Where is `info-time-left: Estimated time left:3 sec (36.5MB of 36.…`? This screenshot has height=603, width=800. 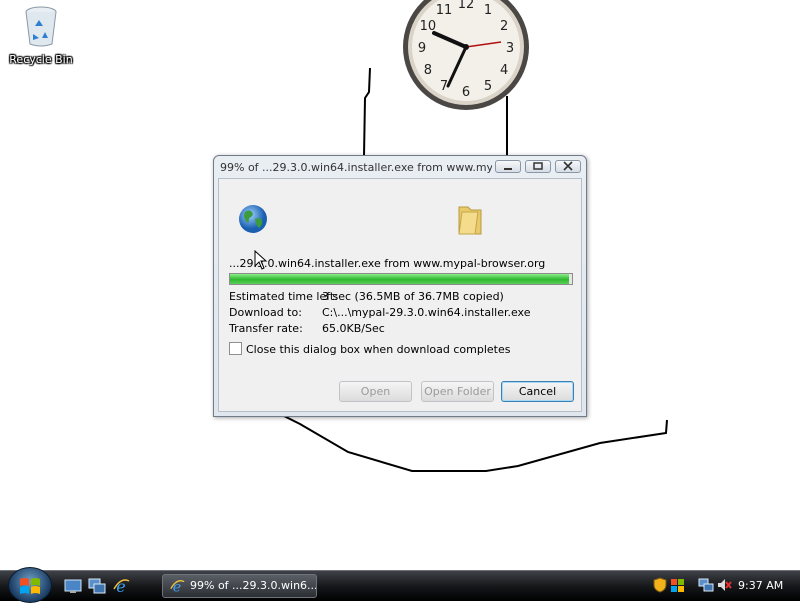
info-time-left: Estimated time left:3 sec (36.5MB of 36.… is located at coordinates (366, 296).